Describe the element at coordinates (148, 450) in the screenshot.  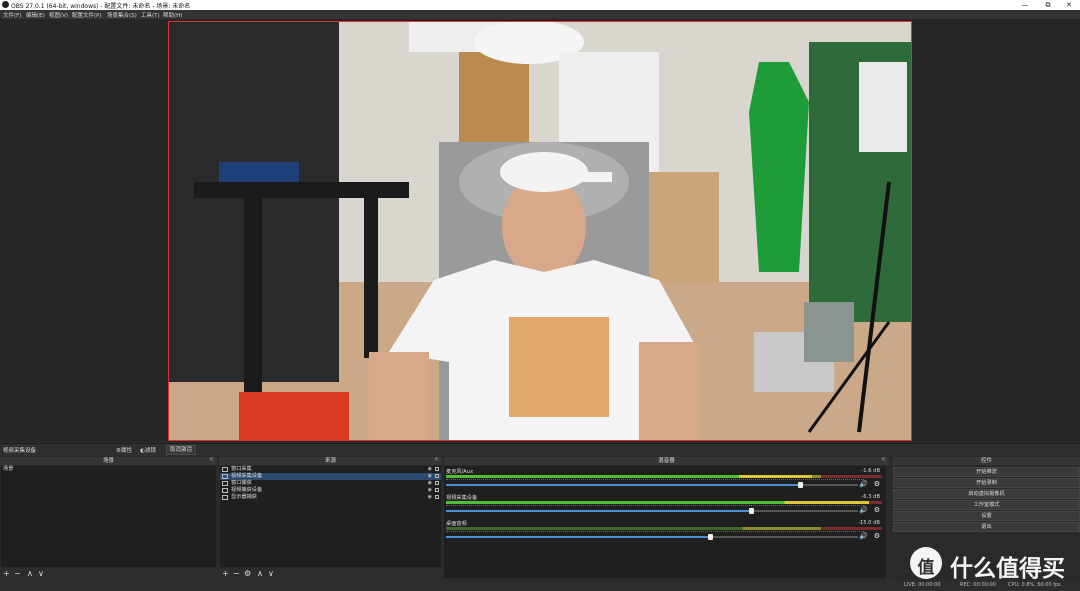
I see `filters-button: ◐滤镜` at that location.